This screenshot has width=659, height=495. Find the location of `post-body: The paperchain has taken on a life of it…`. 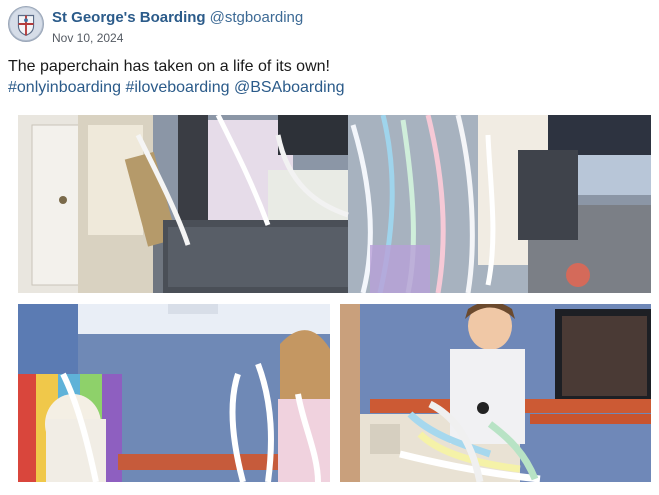

post-body: The paperchain has taken on a life of it… is located at coordinates (328, 77).